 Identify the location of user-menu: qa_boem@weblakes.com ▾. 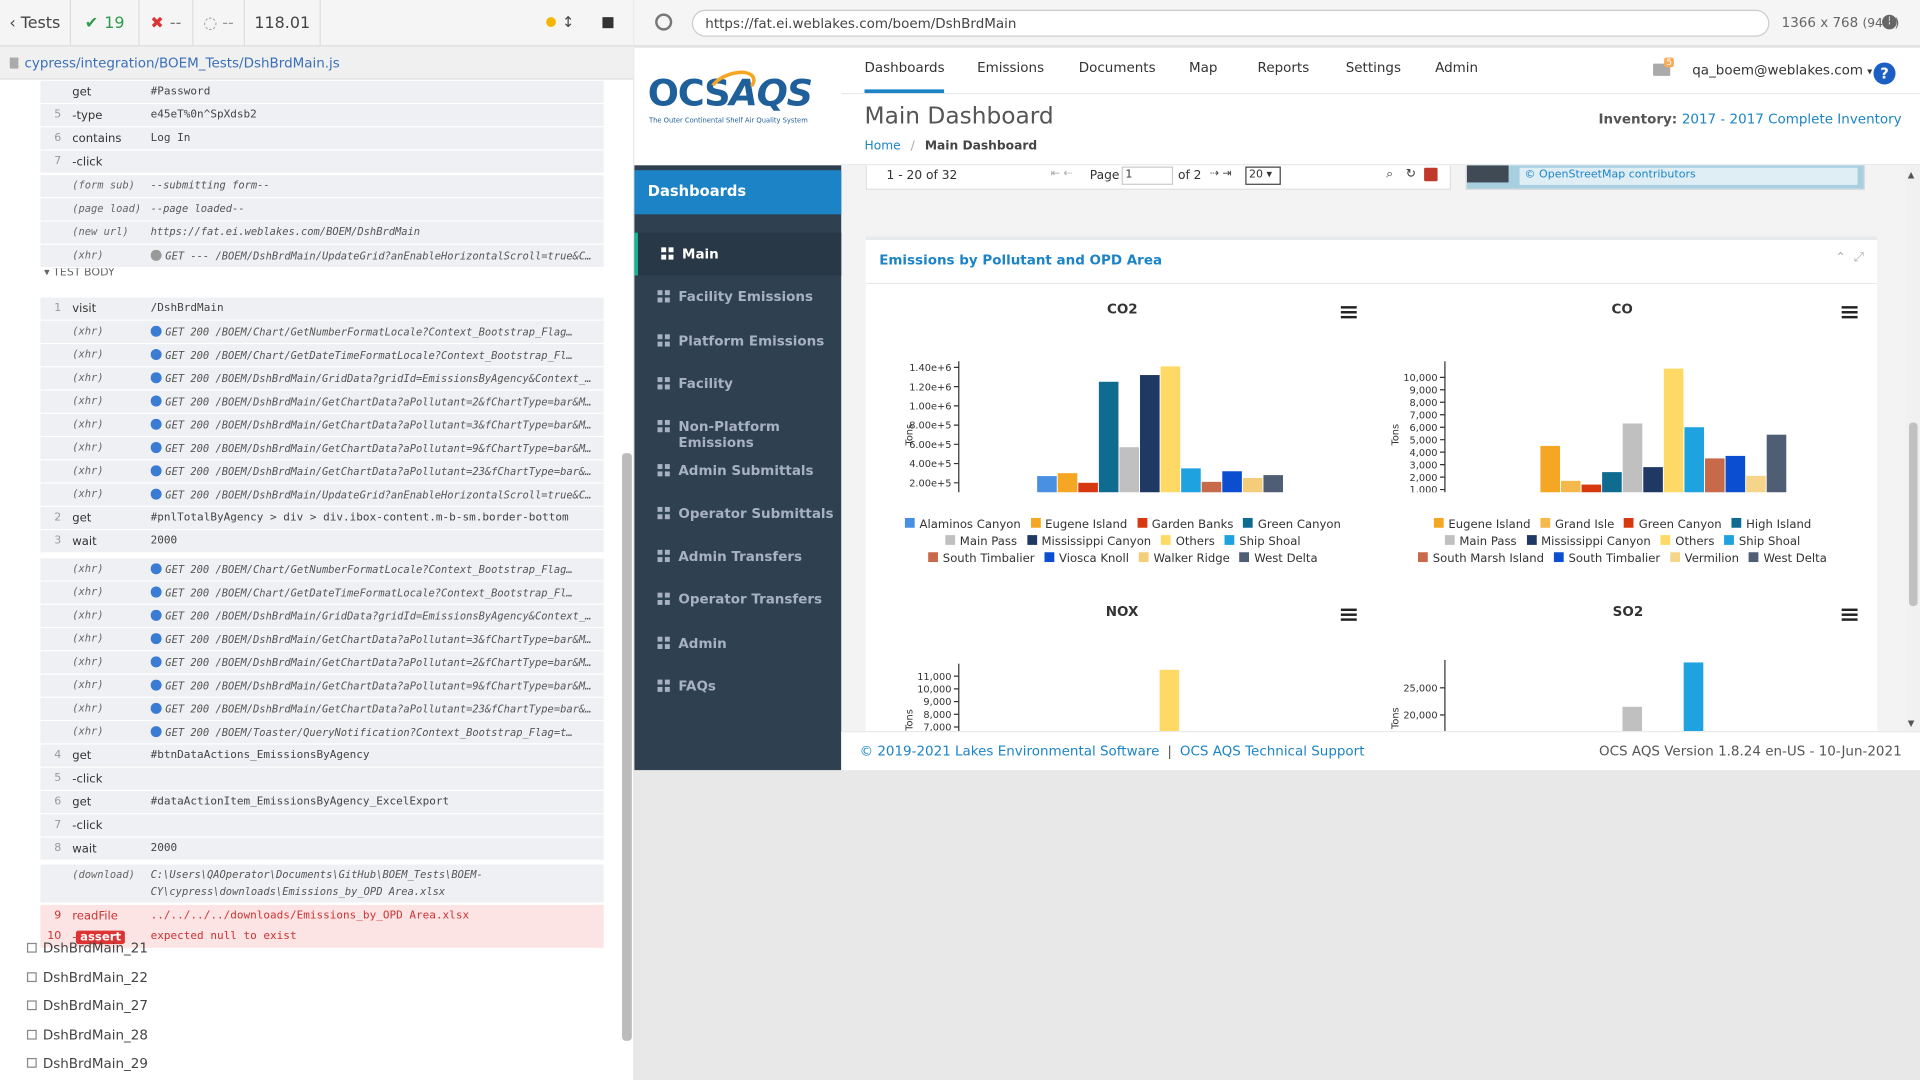
(1782, 70).